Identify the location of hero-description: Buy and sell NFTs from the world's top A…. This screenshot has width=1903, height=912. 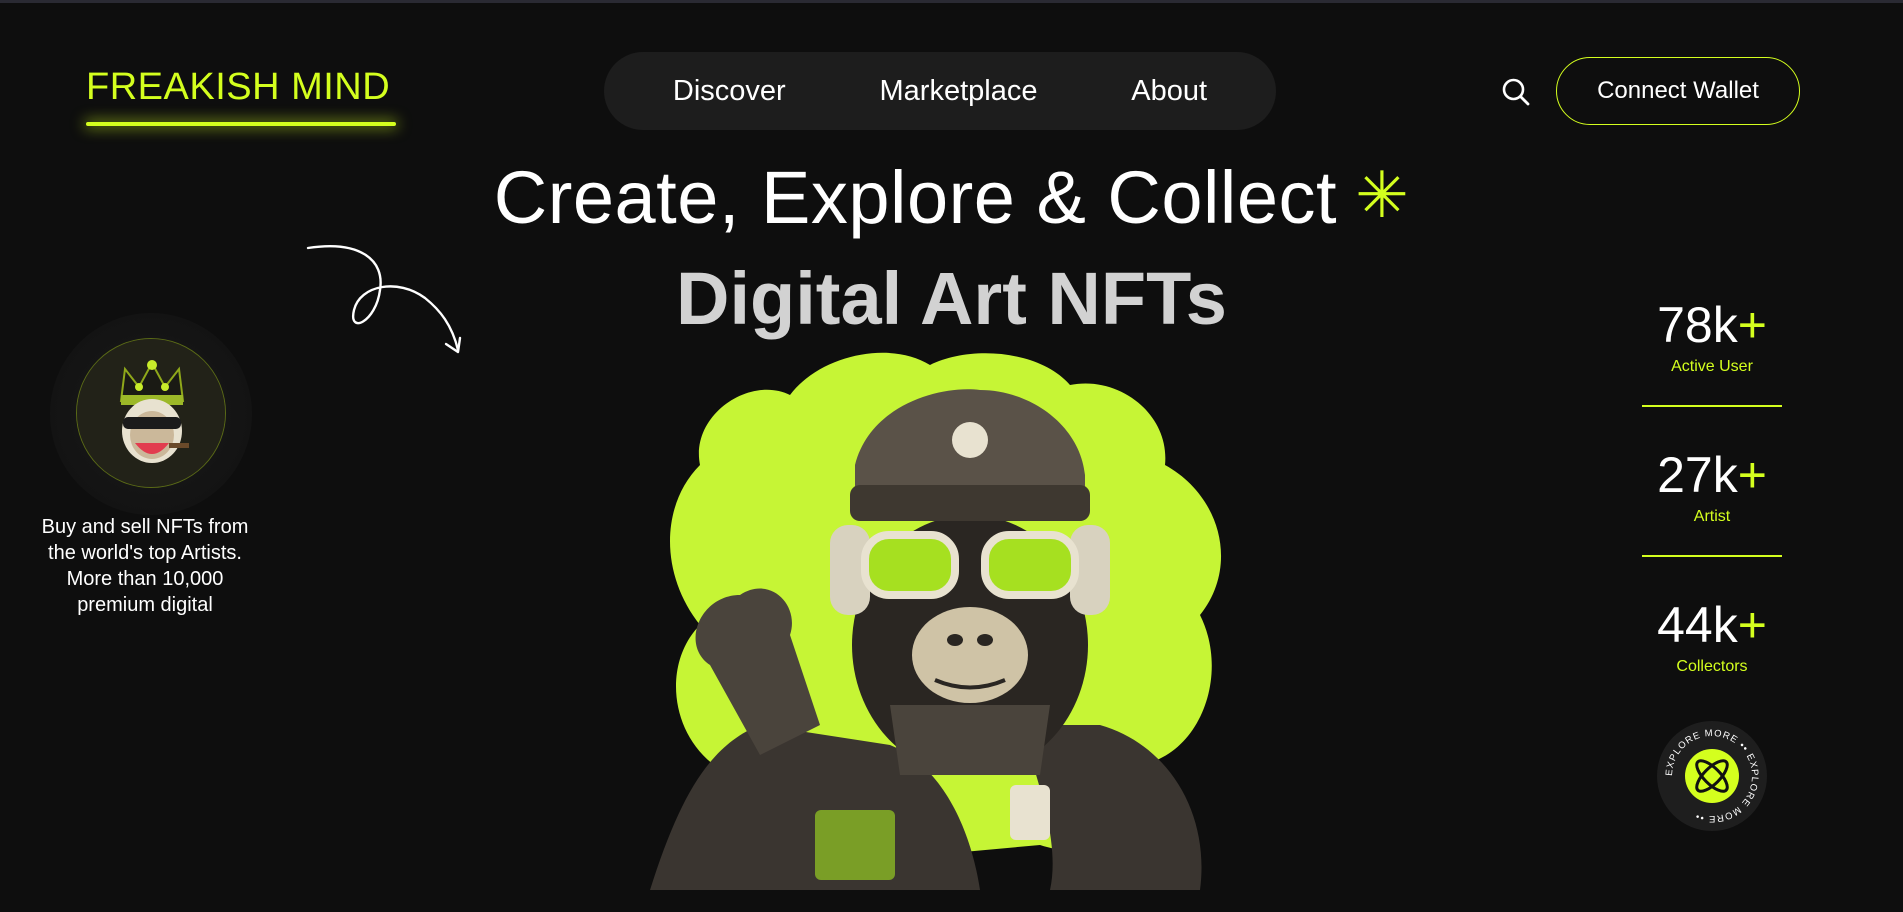
(145, 566).